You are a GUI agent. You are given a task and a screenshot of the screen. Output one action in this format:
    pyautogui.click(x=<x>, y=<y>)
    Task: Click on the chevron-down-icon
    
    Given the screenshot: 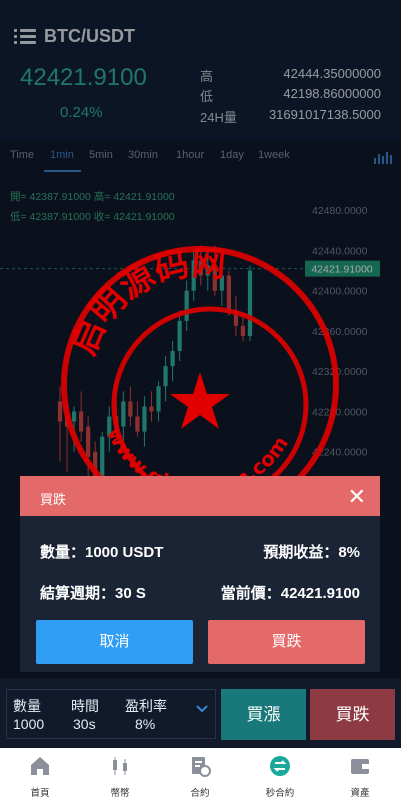 What is the action you would take?
    pyautogui.click(x=202, y=709)
    